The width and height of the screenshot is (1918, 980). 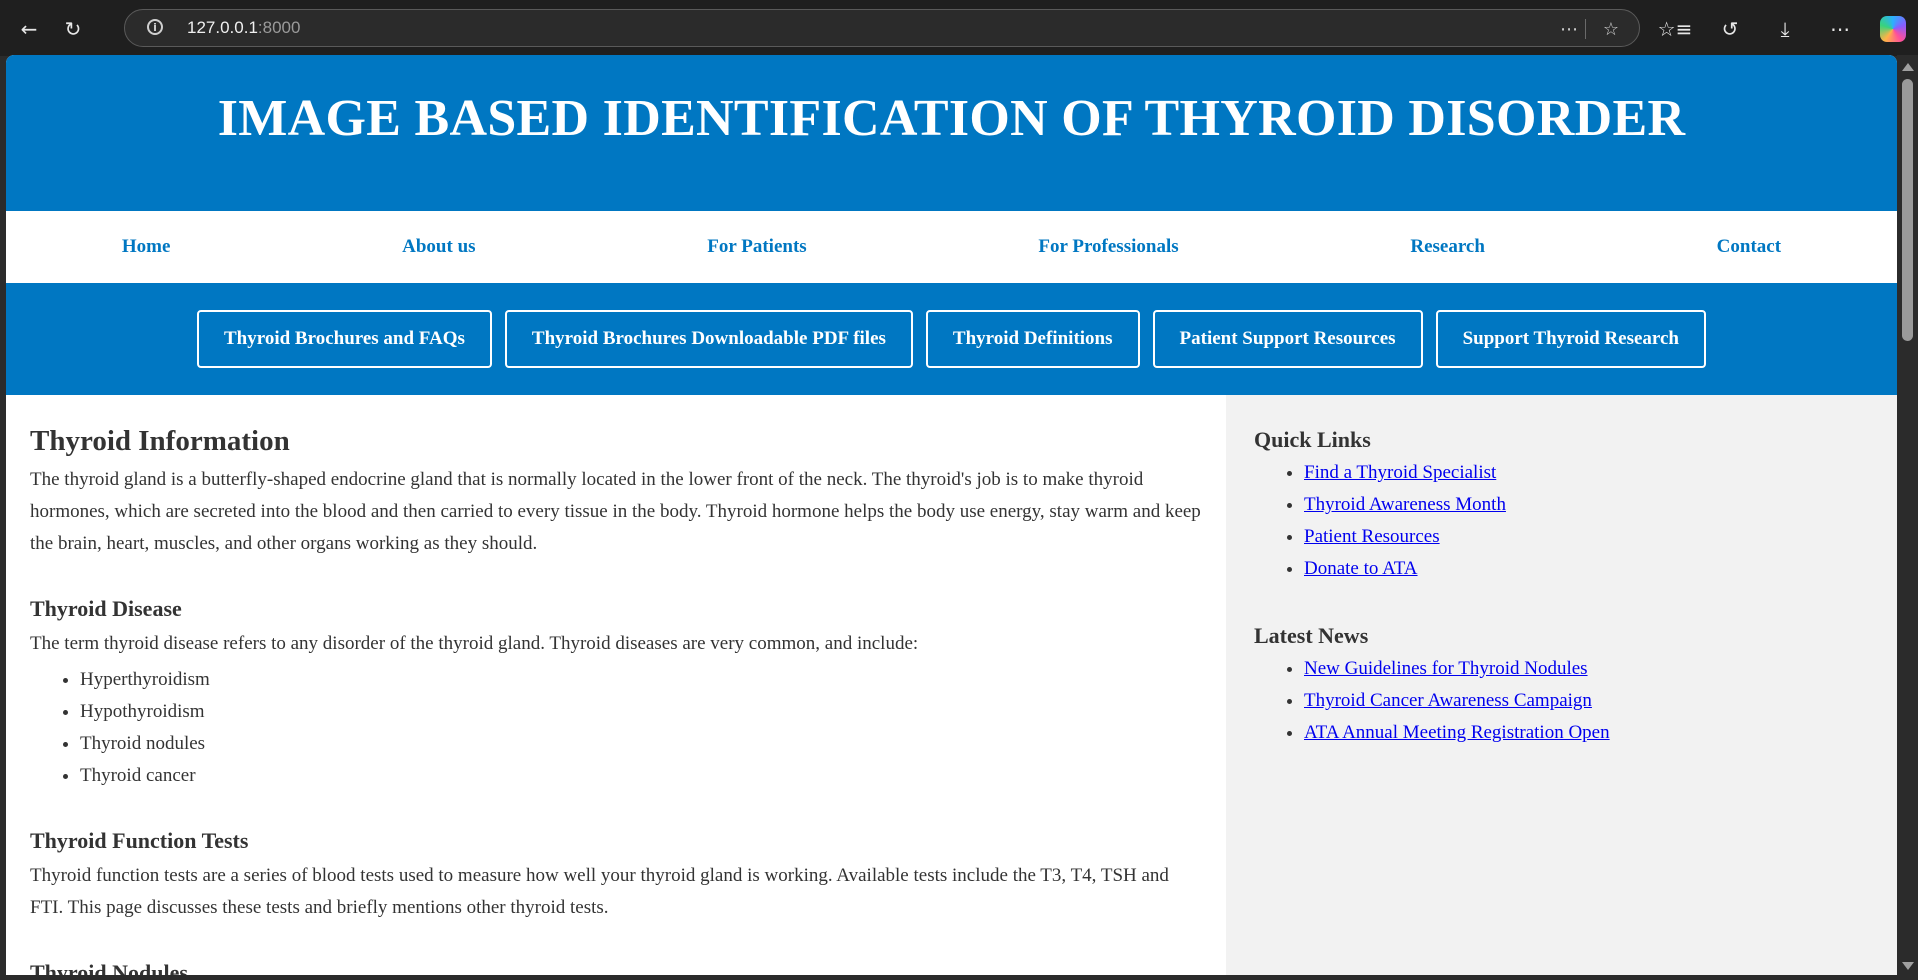 What do you see at coordinates (1287, 339) in the screenshot?
I see `patient-support-button: Patient Support Resources` at bounding box center [1287, 339].